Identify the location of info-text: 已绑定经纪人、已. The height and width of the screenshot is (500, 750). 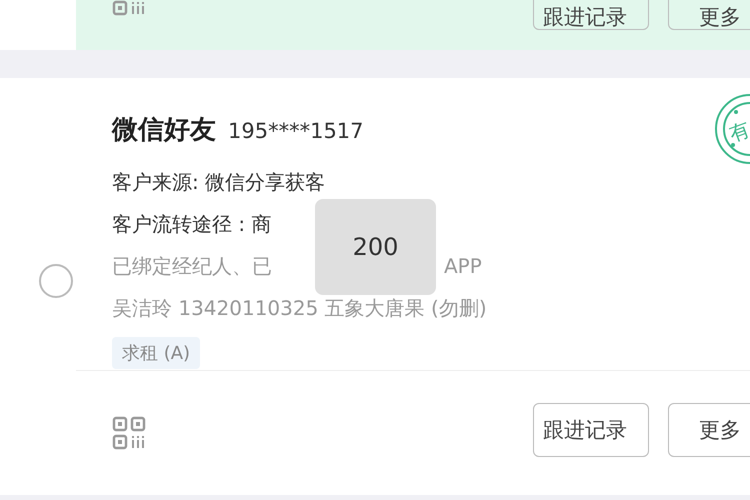
(192, 266).